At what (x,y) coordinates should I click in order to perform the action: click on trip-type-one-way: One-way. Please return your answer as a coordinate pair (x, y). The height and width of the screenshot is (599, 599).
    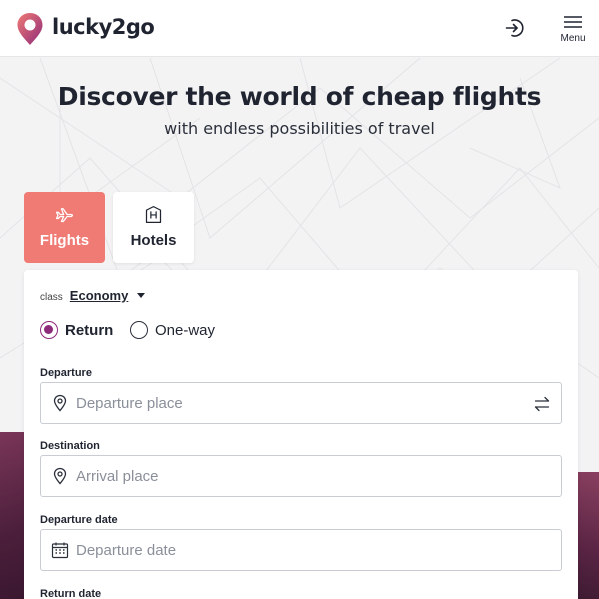
    Looking at the image, I should click on (172, 330).